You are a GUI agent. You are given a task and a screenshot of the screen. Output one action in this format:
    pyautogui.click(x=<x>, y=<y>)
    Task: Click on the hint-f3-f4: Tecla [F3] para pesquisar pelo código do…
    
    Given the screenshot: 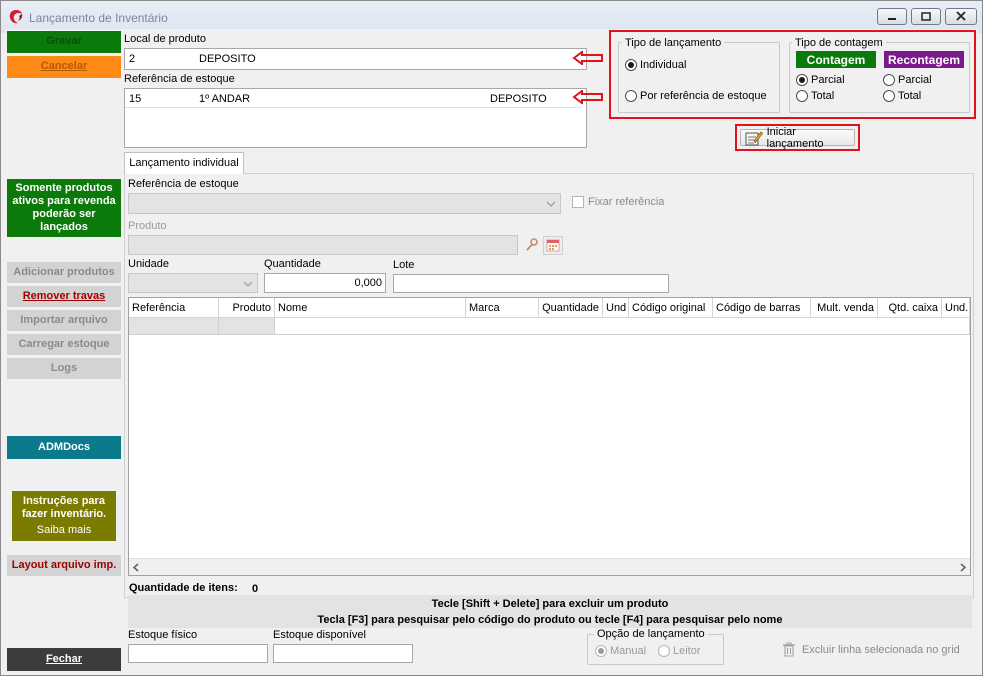 What is the action you would take?
    pyautogui.click(x=550, y=620)
    